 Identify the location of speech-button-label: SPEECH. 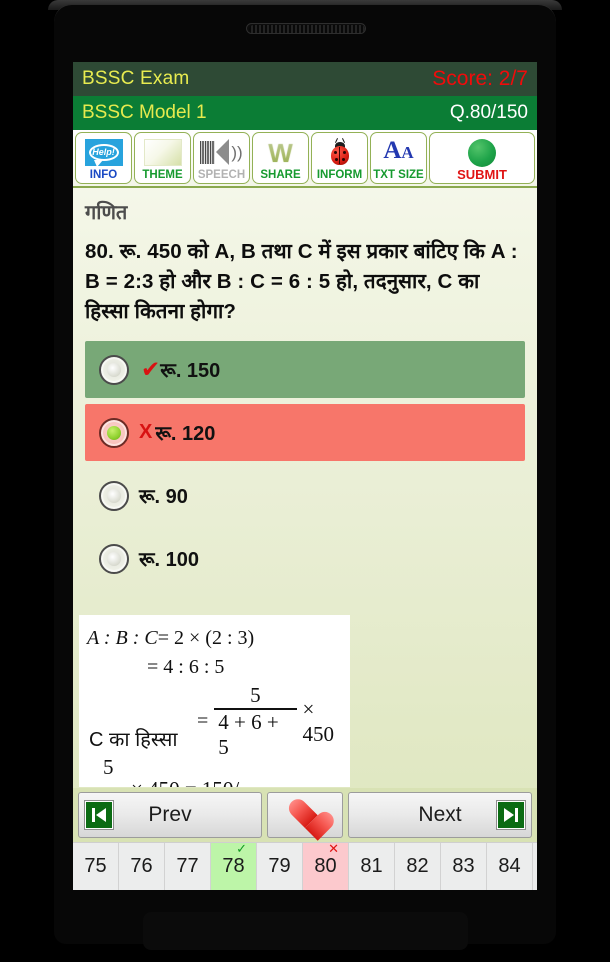
(221, 175).